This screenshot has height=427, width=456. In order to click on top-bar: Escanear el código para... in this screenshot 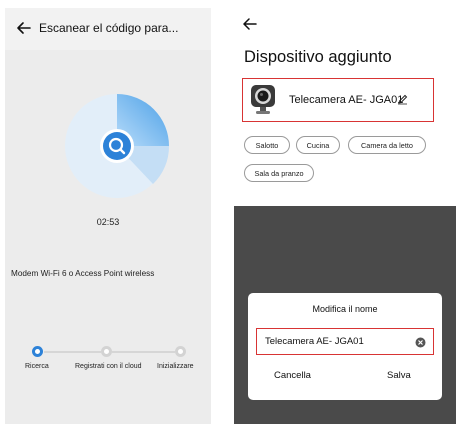, I will do `click(108, 29)`.